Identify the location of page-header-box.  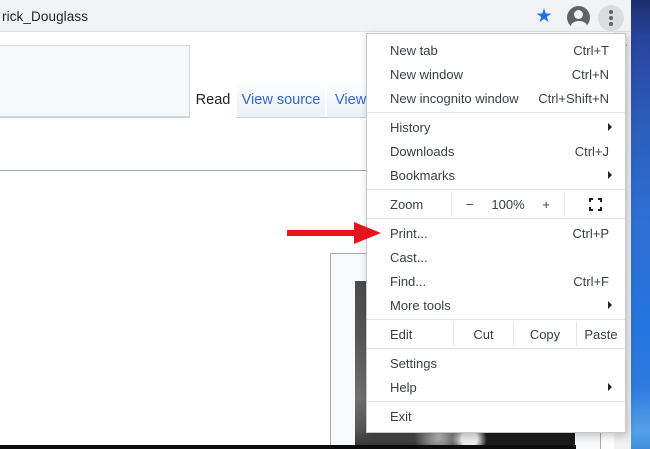
(95, 81).